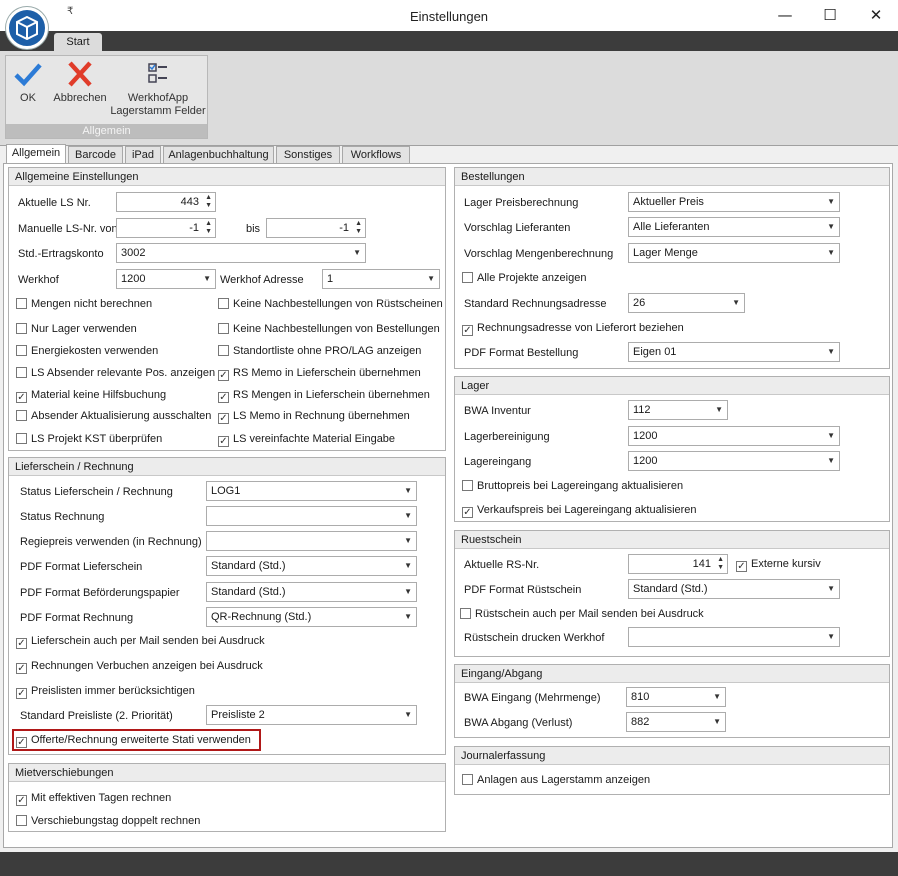 This screenshot has height=876, width=898. I want to click on mengenberechnung-select: Lager Menge ▼, so click(734, 253).